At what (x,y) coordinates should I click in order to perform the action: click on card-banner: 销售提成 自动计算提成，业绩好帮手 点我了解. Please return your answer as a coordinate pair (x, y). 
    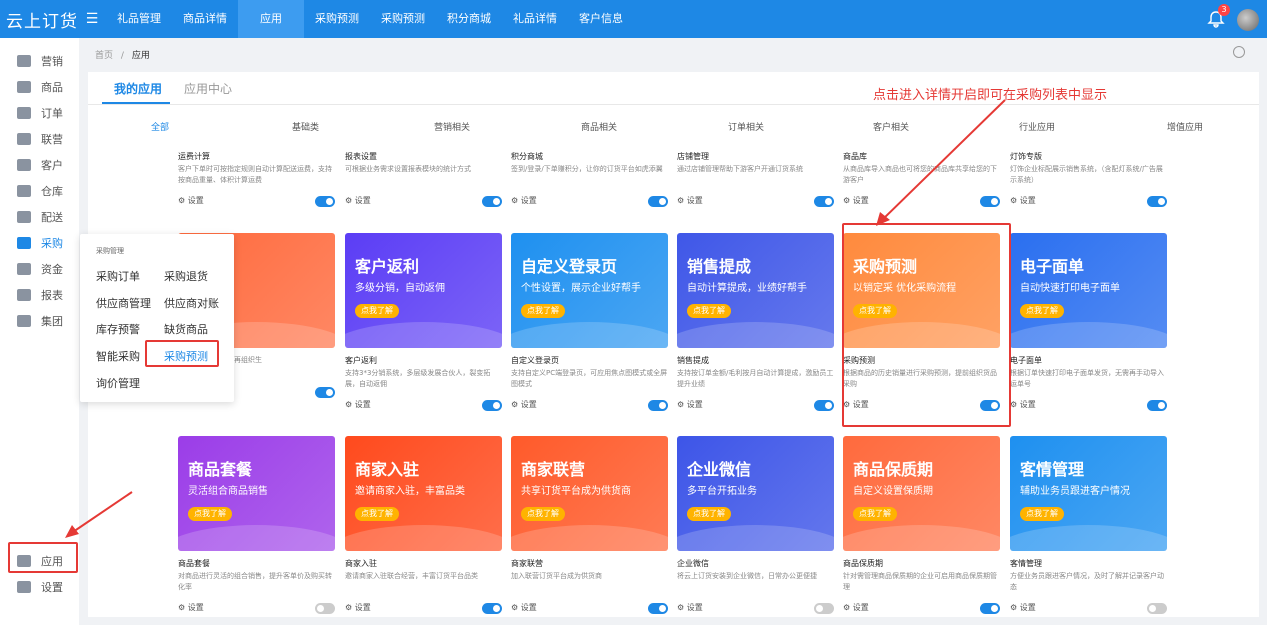
    Looking at the image, I should click on (755, 290).